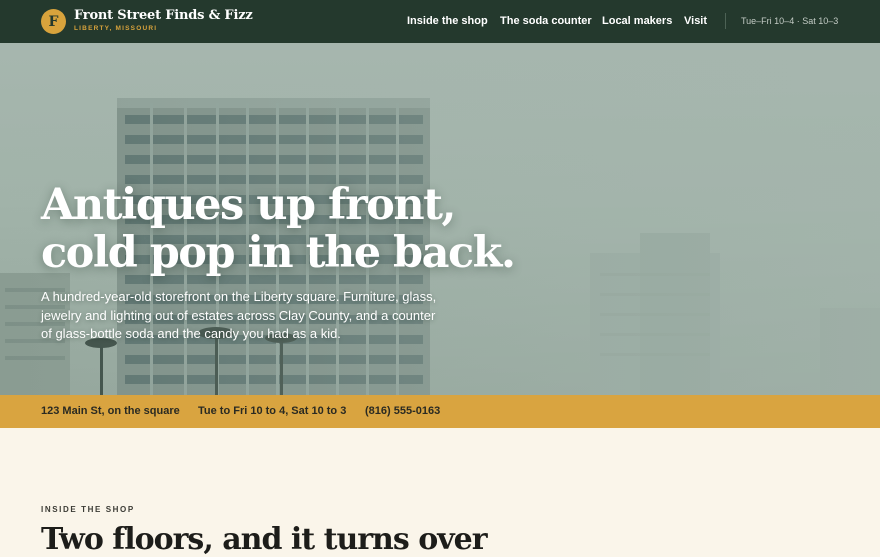 The height and width of the screenshot is (557, 880). What do you see at coordinates (402, 411) in the screenshot?
I see `phone-number: (816) 555-0163` at bounding box center [402, 411].